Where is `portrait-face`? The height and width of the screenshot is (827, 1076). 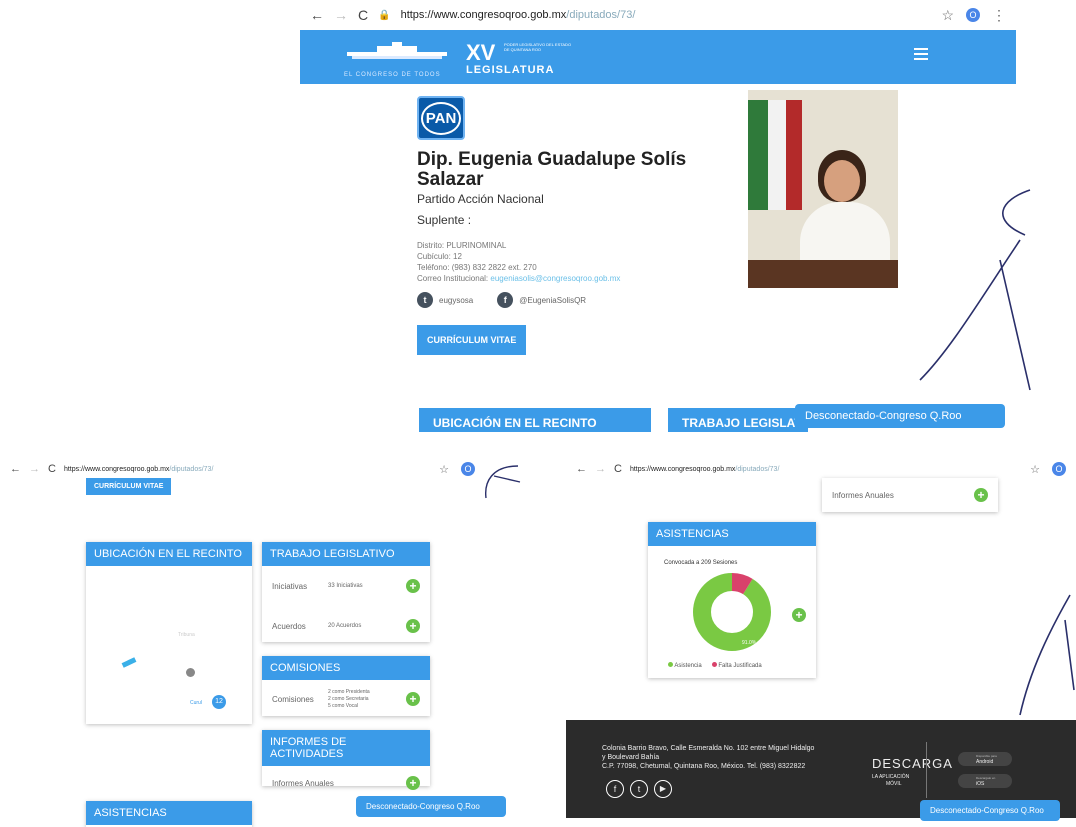
portrait-face is located at coordinates (842, 181).